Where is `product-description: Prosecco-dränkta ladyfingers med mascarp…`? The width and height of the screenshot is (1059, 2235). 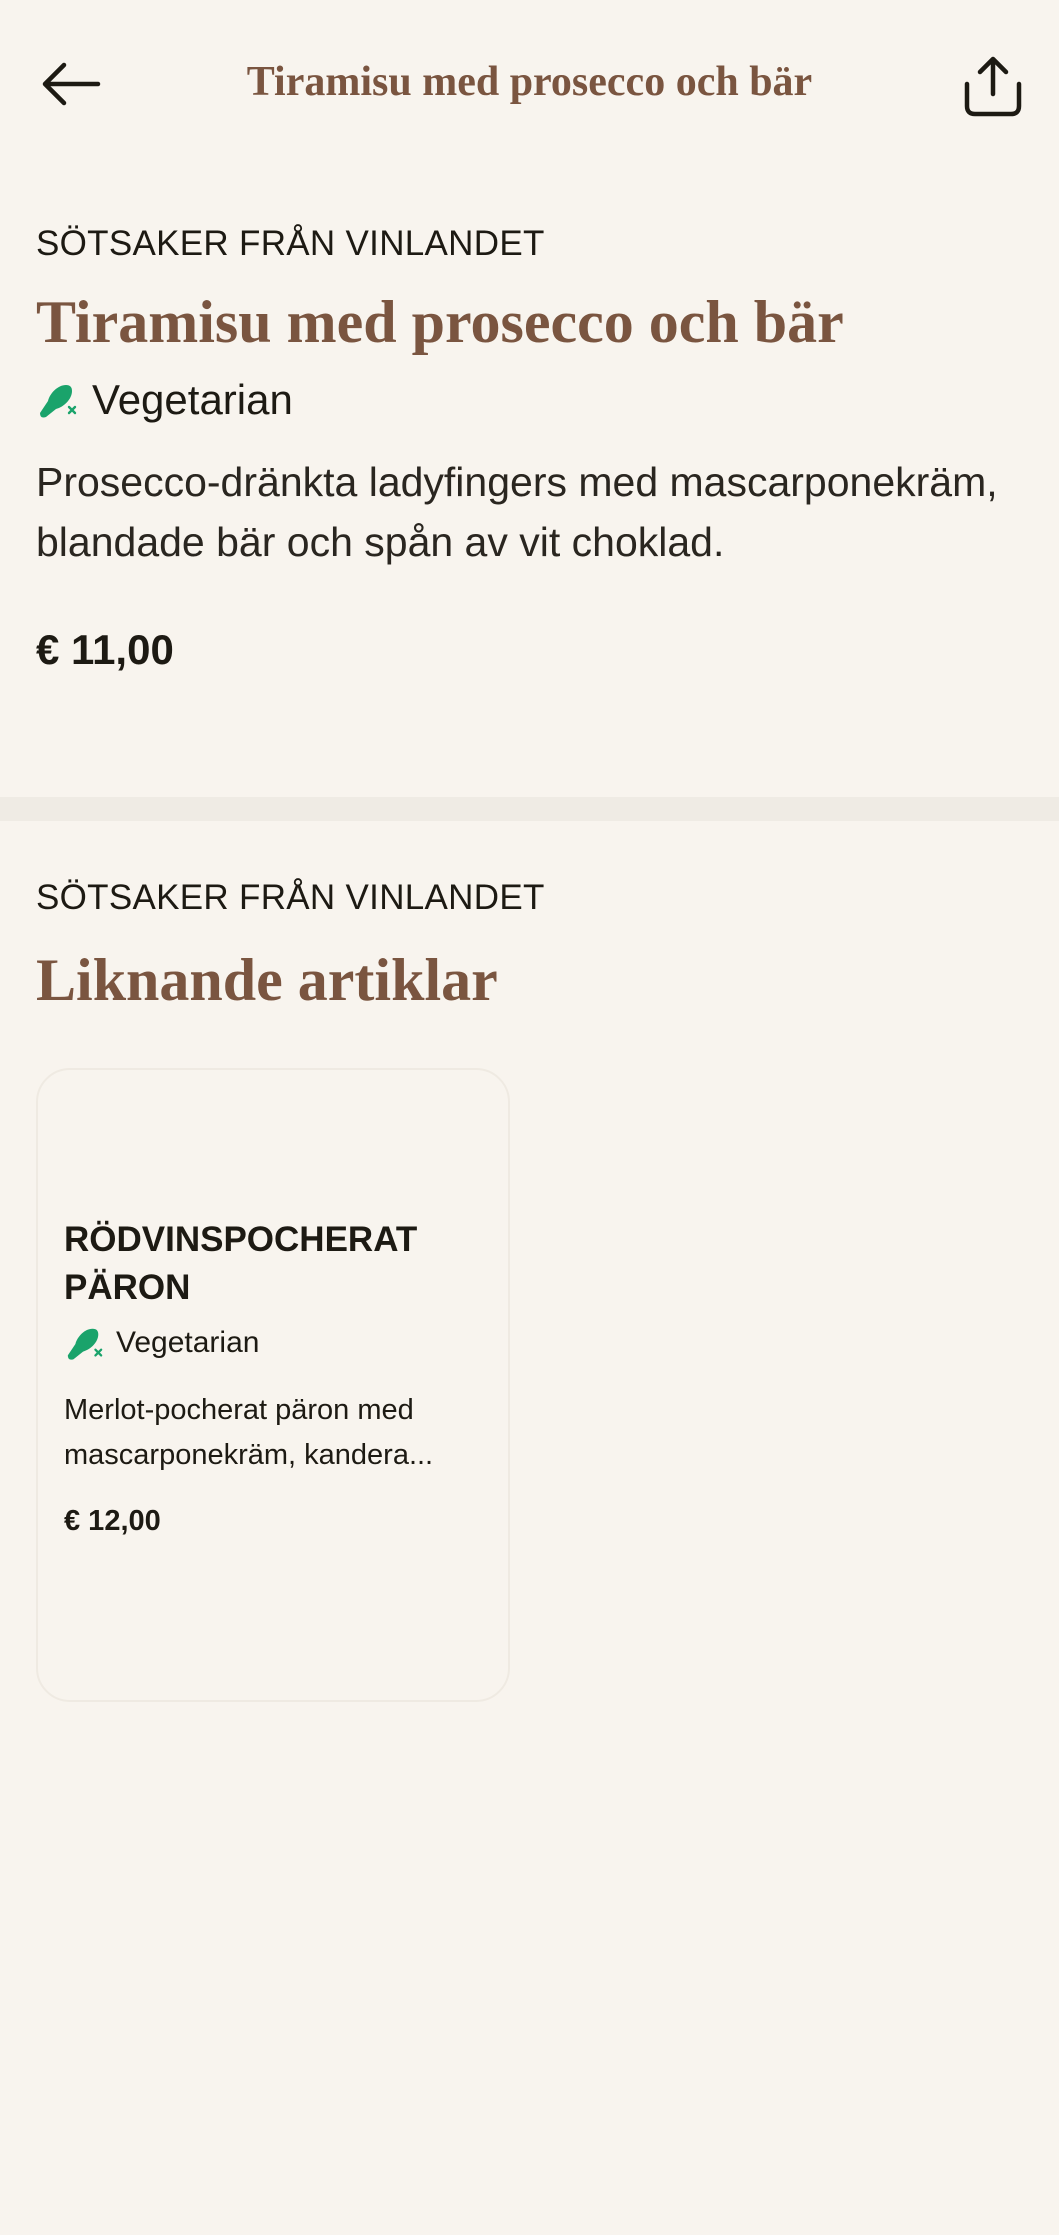 product-description: Prosecco-dränkta ladyfingers med mascarp… is located at coordinates (517, 512).